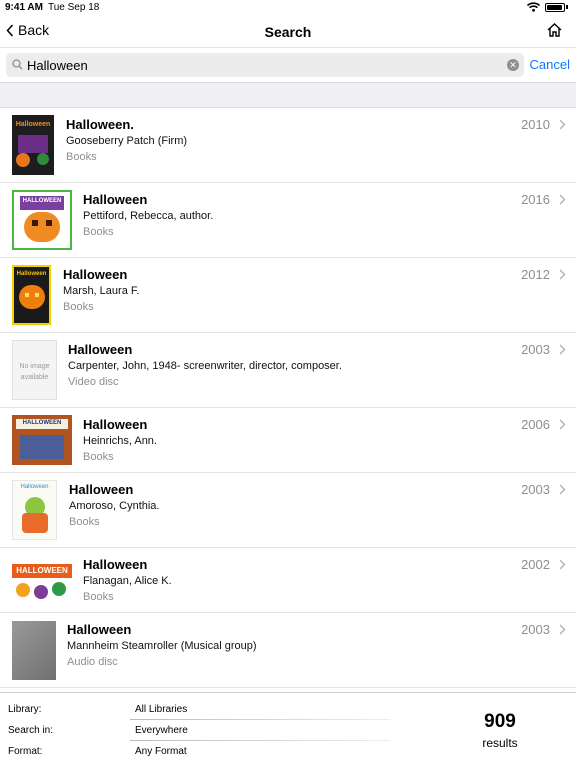 The width and height of the screenshot is (576, 768). Describe the element at coordinates (535, 199) in the screenshot. I see `result-year: 2016` at that location.